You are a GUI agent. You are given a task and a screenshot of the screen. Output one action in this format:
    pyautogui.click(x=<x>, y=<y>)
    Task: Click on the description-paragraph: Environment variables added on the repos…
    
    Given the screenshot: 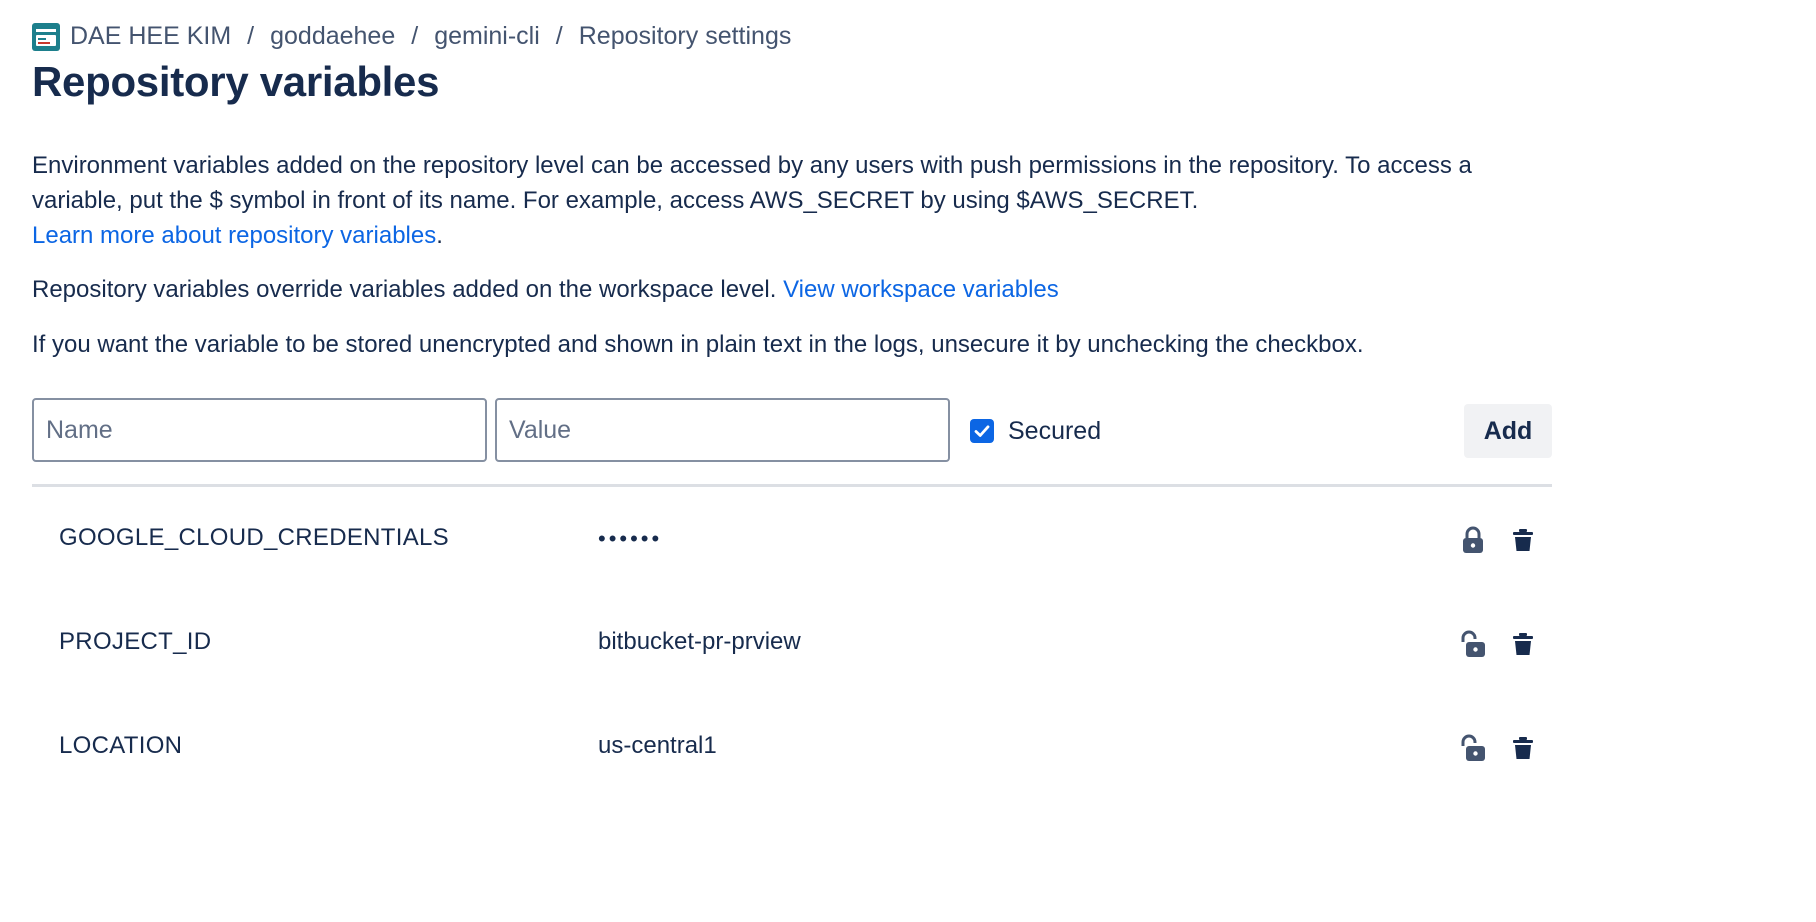 What is the action you would take?
    pyautogui.click(x=792, y=200)
    